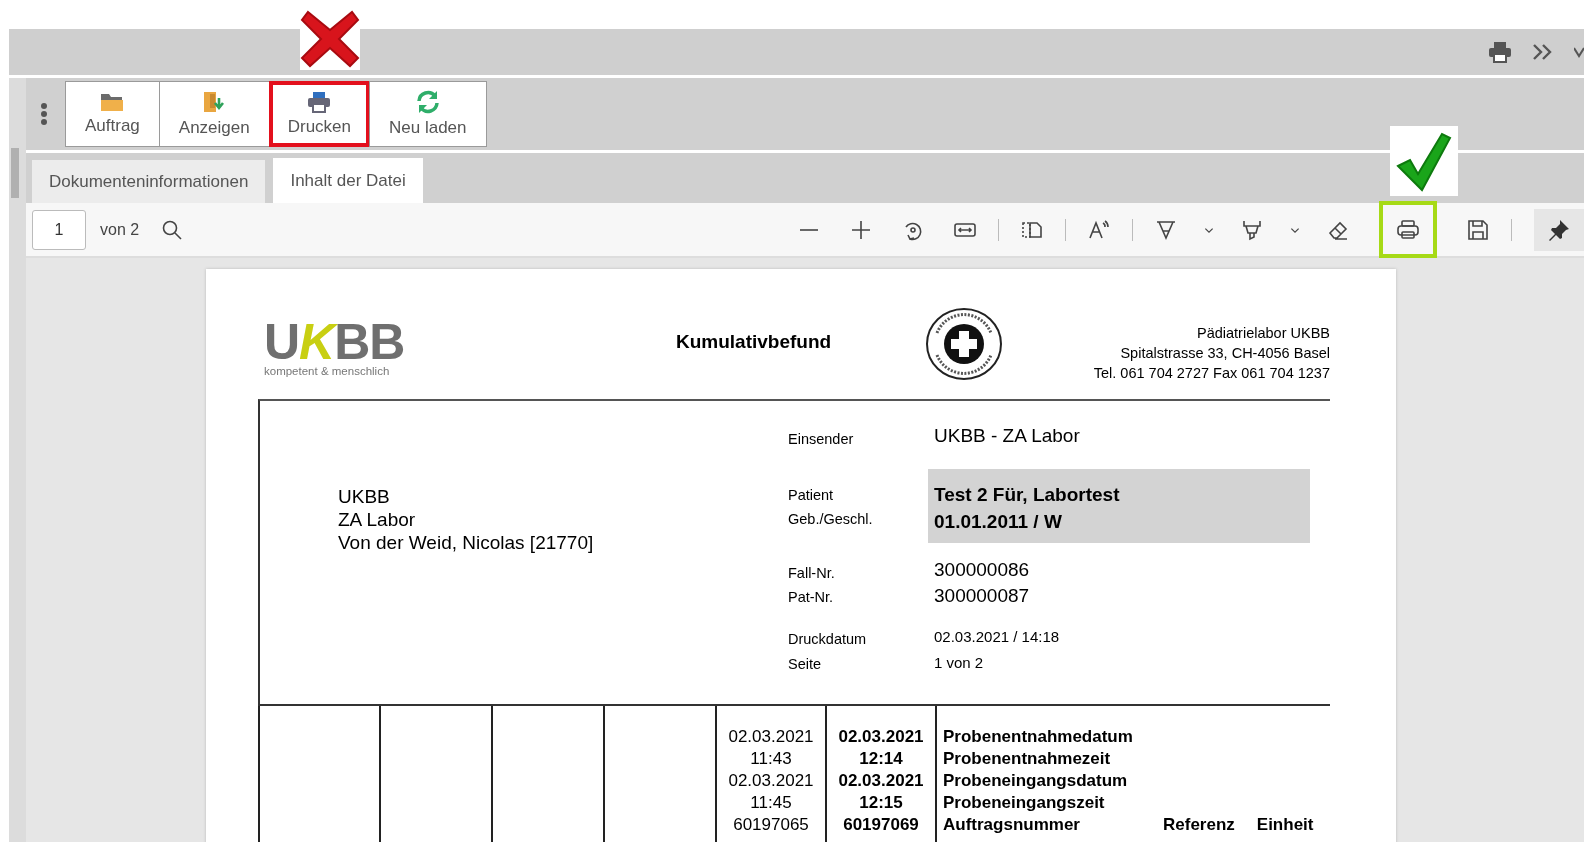 The image size is (1584, 842). Describe the element at coordinates (1199, 825) in the screenshot. I see `column-header: Referenz` at that location.